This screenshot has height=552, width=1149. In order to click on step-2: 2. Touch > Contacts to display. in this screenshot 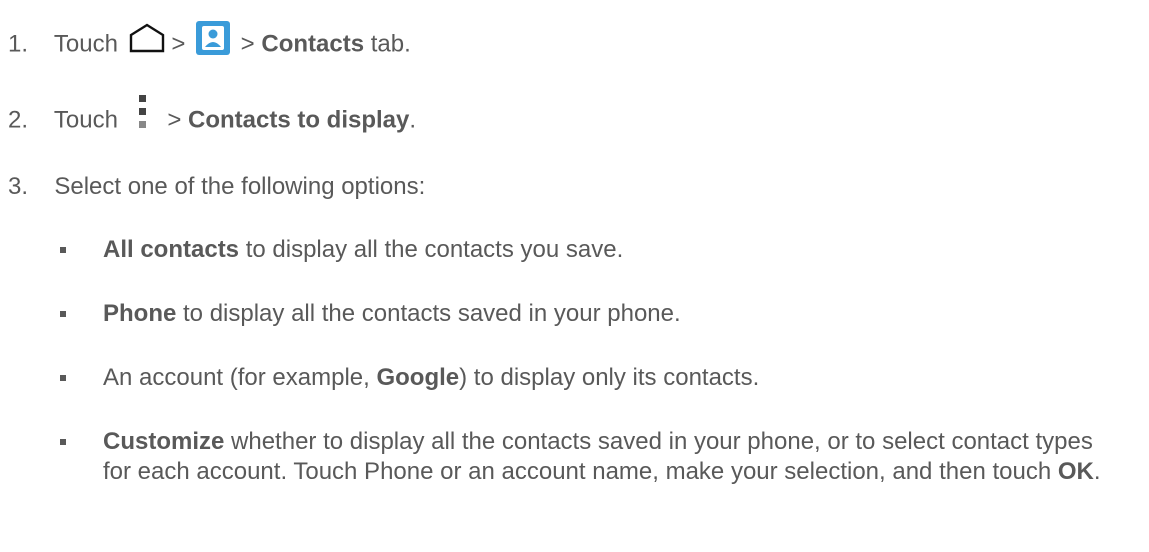, I will do `click(212, 116)`.